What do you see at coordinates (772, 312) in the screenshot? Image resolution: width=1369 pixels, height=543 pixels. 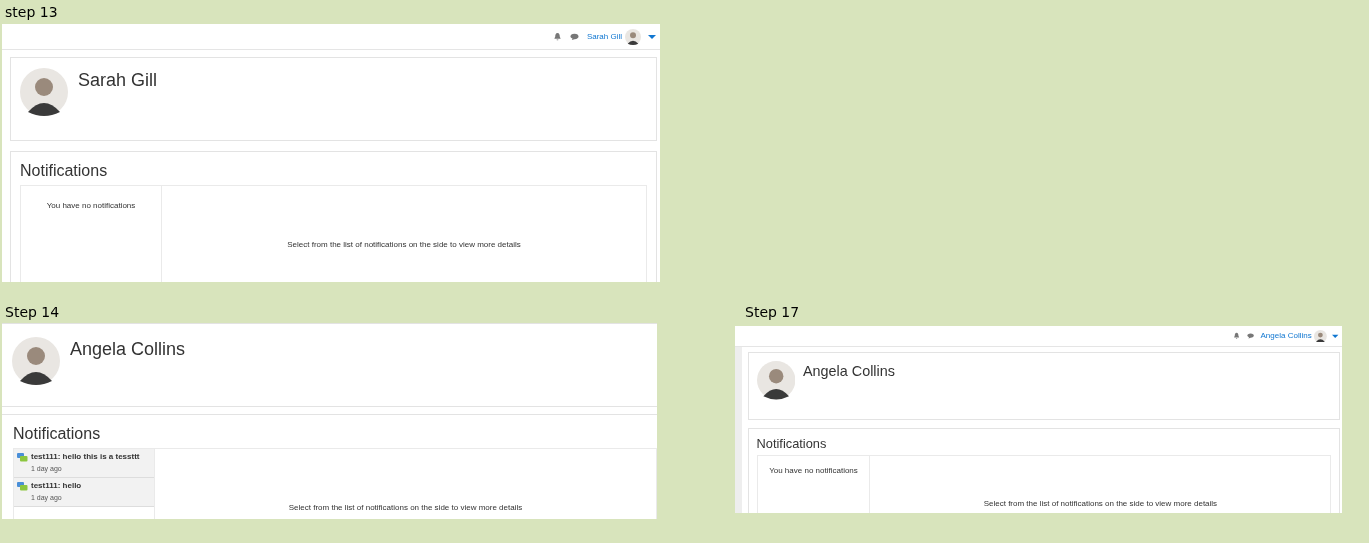 I see `step-label: Step 17` at bounding box center [772, 312].